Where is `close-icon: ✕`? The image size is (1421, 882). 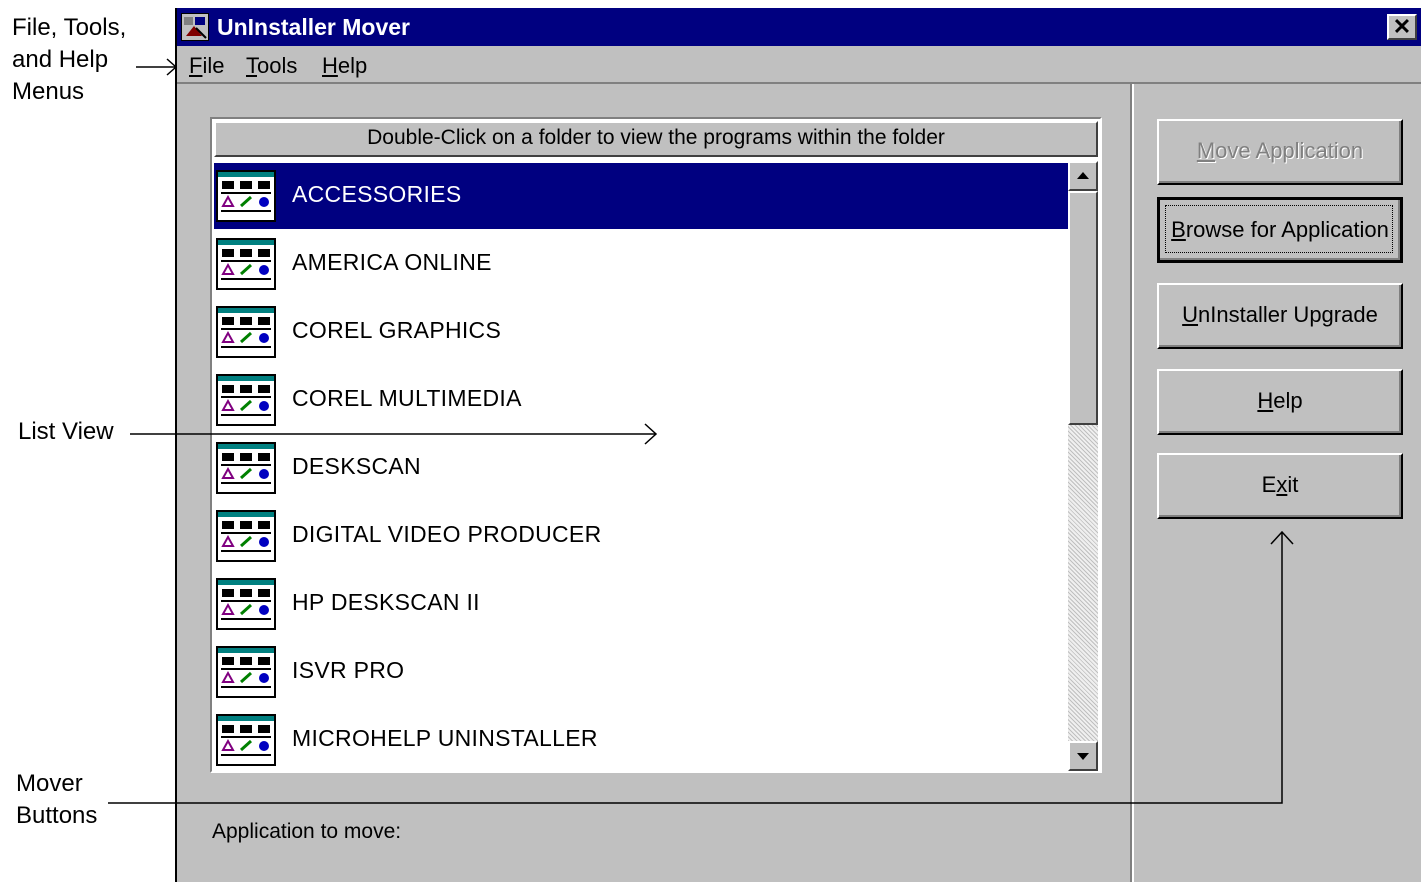
close-icon: ✕ is located at coordinates (1402, 26).